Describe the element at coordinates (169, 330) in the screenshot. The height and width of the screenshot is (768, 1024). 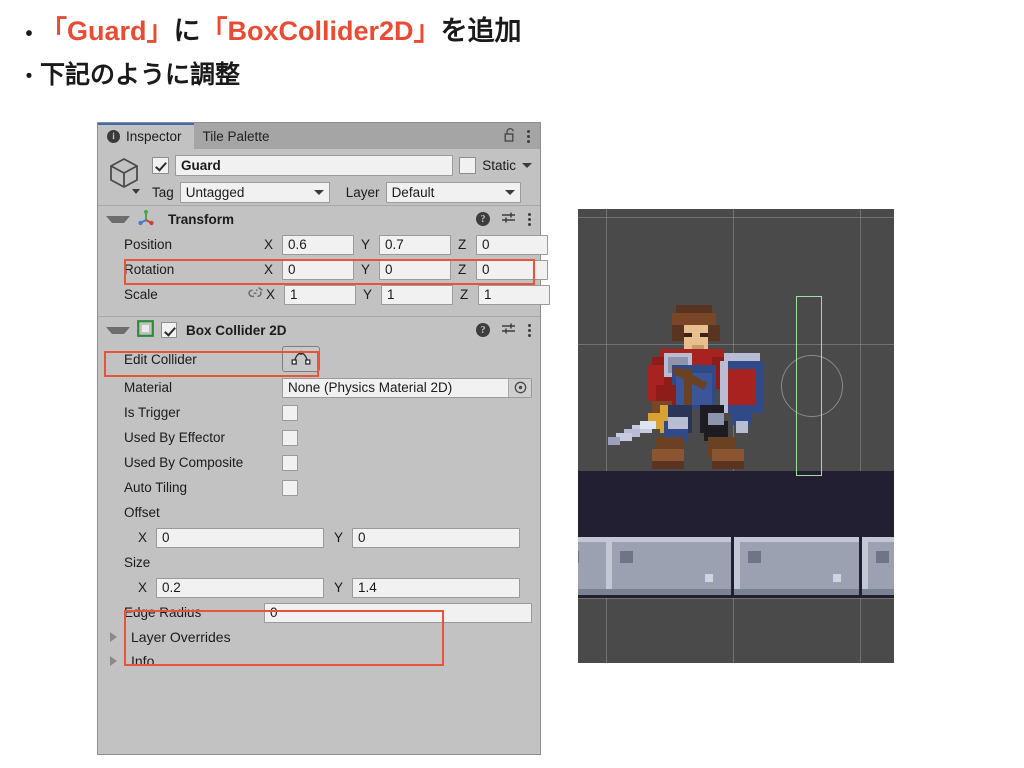
I see `box-collider-enabled-checkbox` at that location.